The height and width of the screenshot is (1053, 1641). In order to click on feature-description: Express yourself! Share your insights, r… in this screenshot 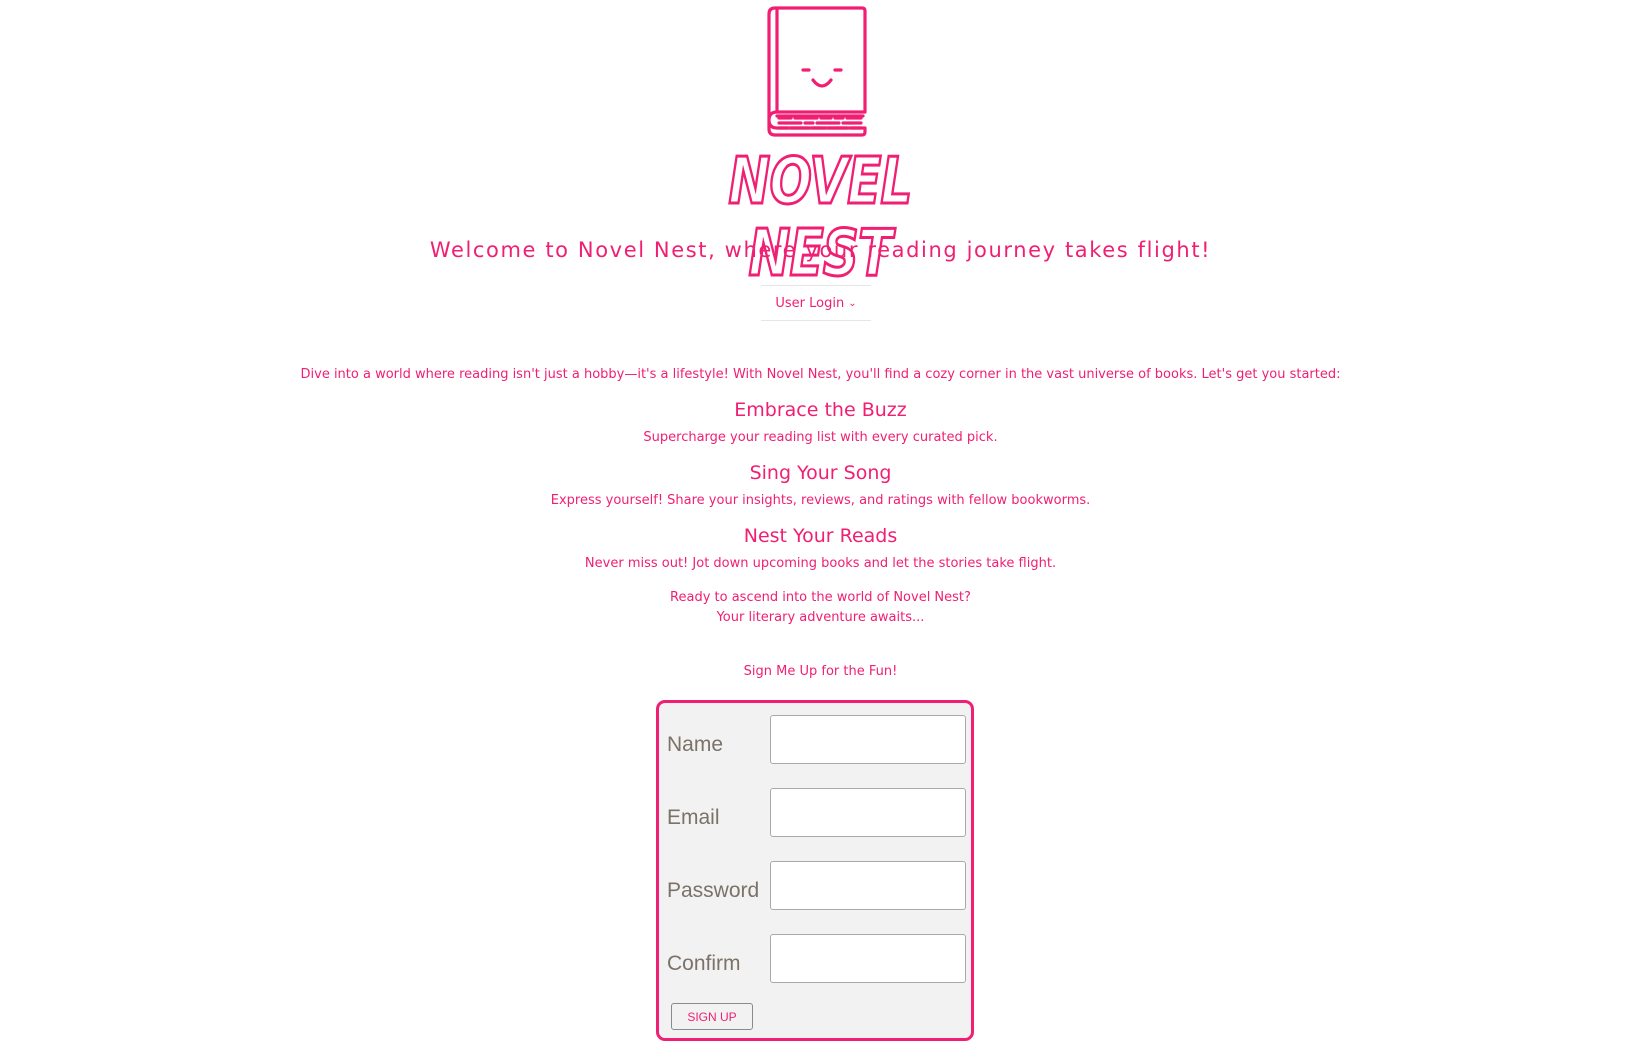, I will do `click(820, 500)`.